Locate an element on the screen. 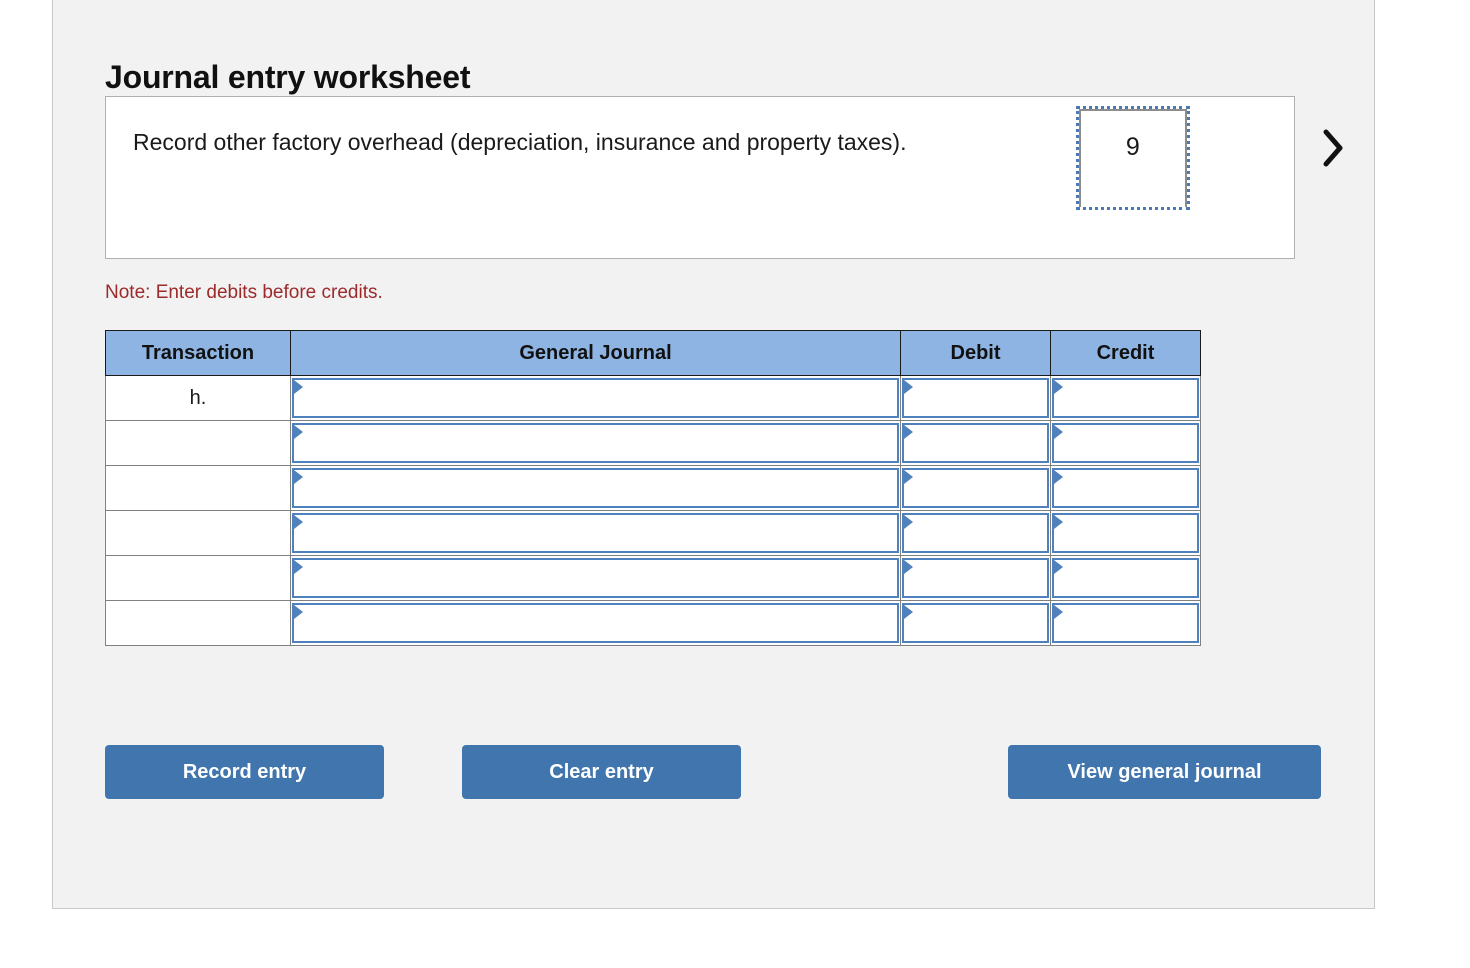 This screenshot has height=968, width=1470. table-header: Transaction General Journal Debit Credit is located at coordinates (653, 353).